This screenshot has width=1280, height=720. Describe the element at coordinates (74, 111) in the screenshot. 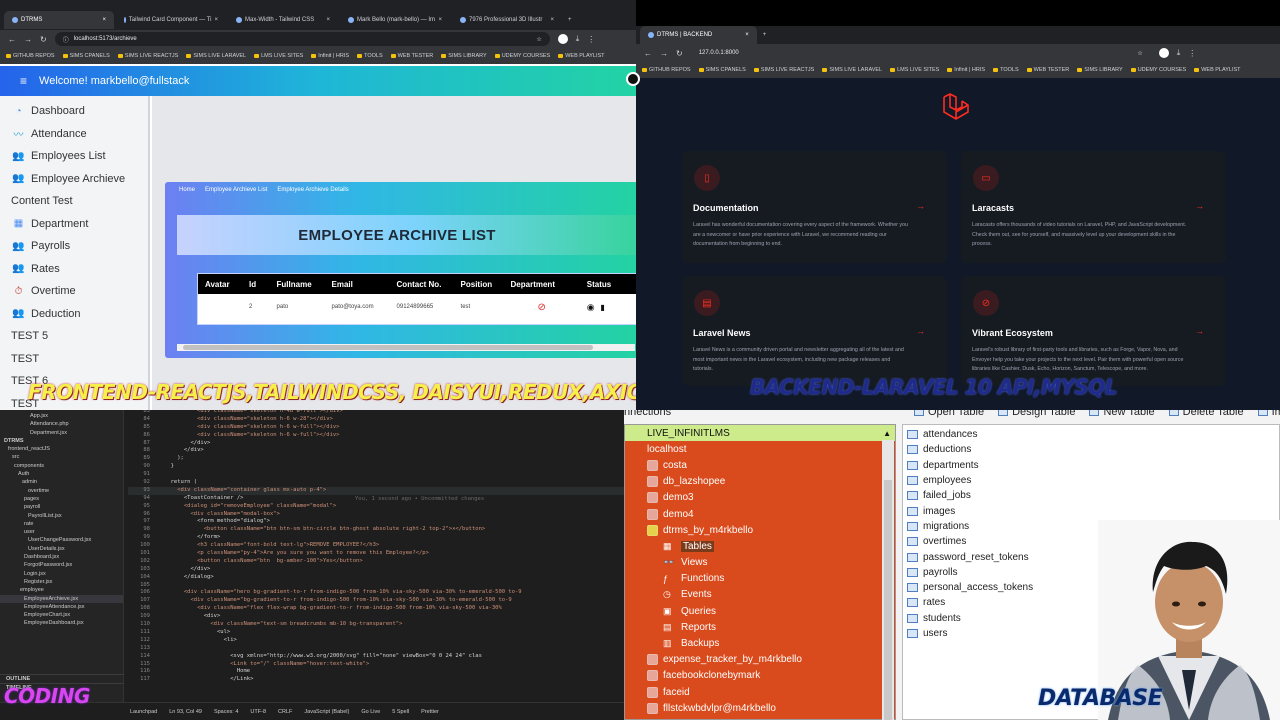

I see `sidebar-item-dashboard: ◔ Dashboard` at that location.